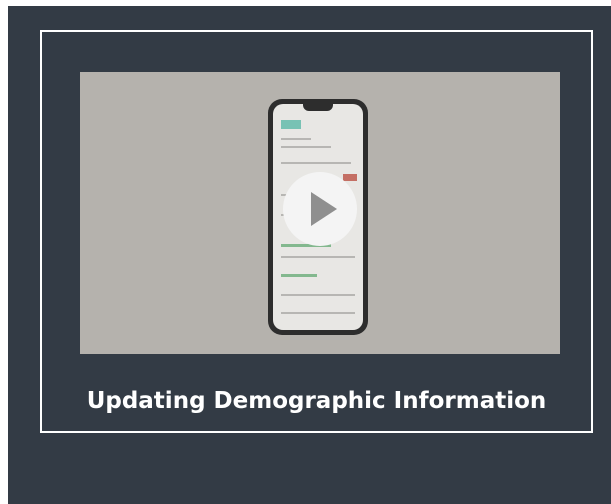 This screenshot has width=611, height=504. What do you see at coordinates (324, 209) in the screenshot?
I see `play-icon` at bounding box center [324, 209].